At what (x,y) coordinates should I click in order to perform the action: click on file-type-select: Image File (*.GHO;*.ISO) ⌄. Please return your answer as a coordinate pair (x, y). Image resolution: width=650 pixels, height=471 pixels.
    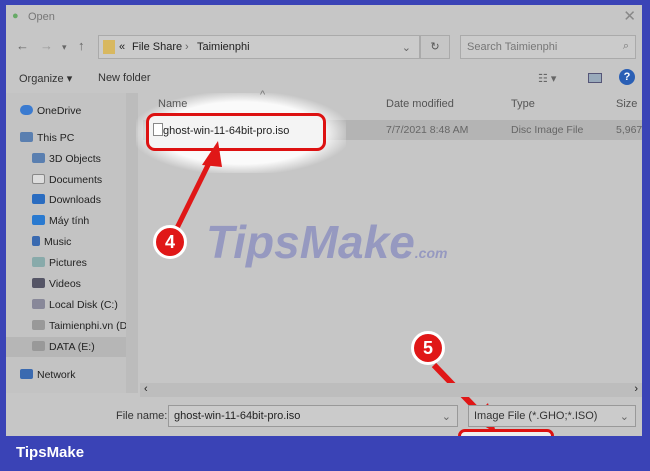
    Looking at the image, I should click on (552, 416).